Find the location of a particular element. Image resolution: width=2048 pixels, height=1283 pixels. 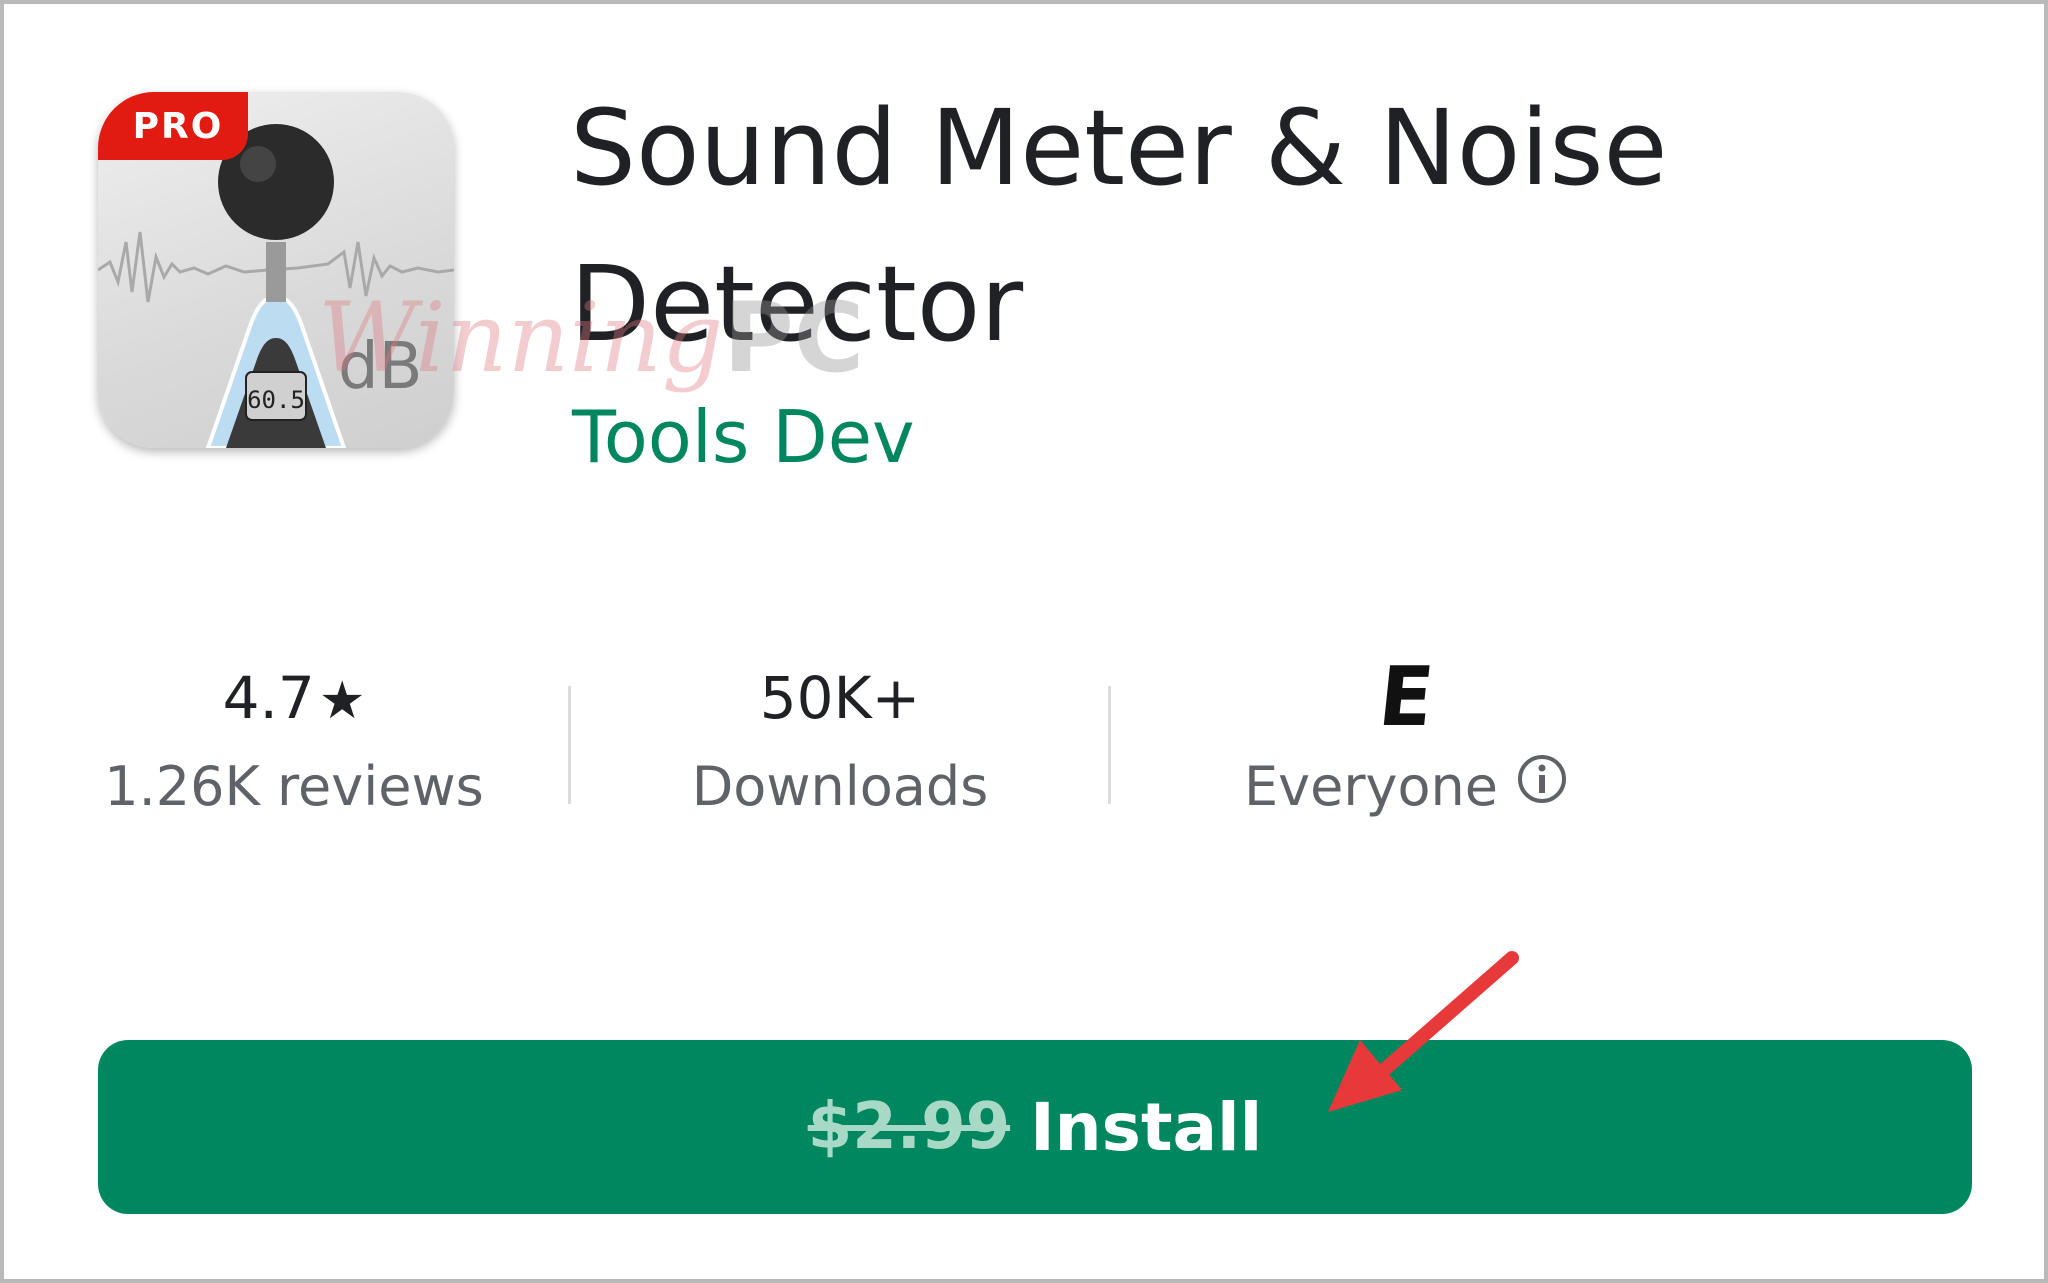

rating-value: 4.7 is located at coordinates (268, 698).